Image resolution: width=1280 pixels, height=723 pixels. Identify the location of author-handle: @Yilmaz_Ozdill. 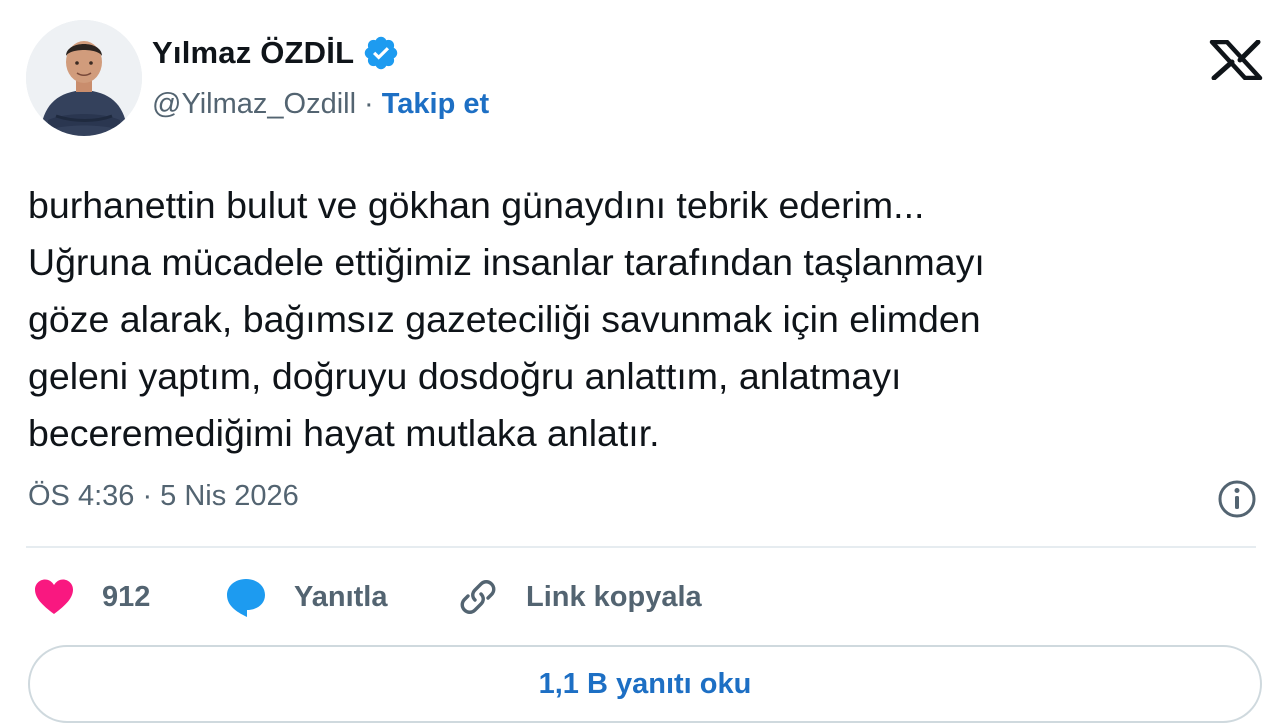
(254, 104).